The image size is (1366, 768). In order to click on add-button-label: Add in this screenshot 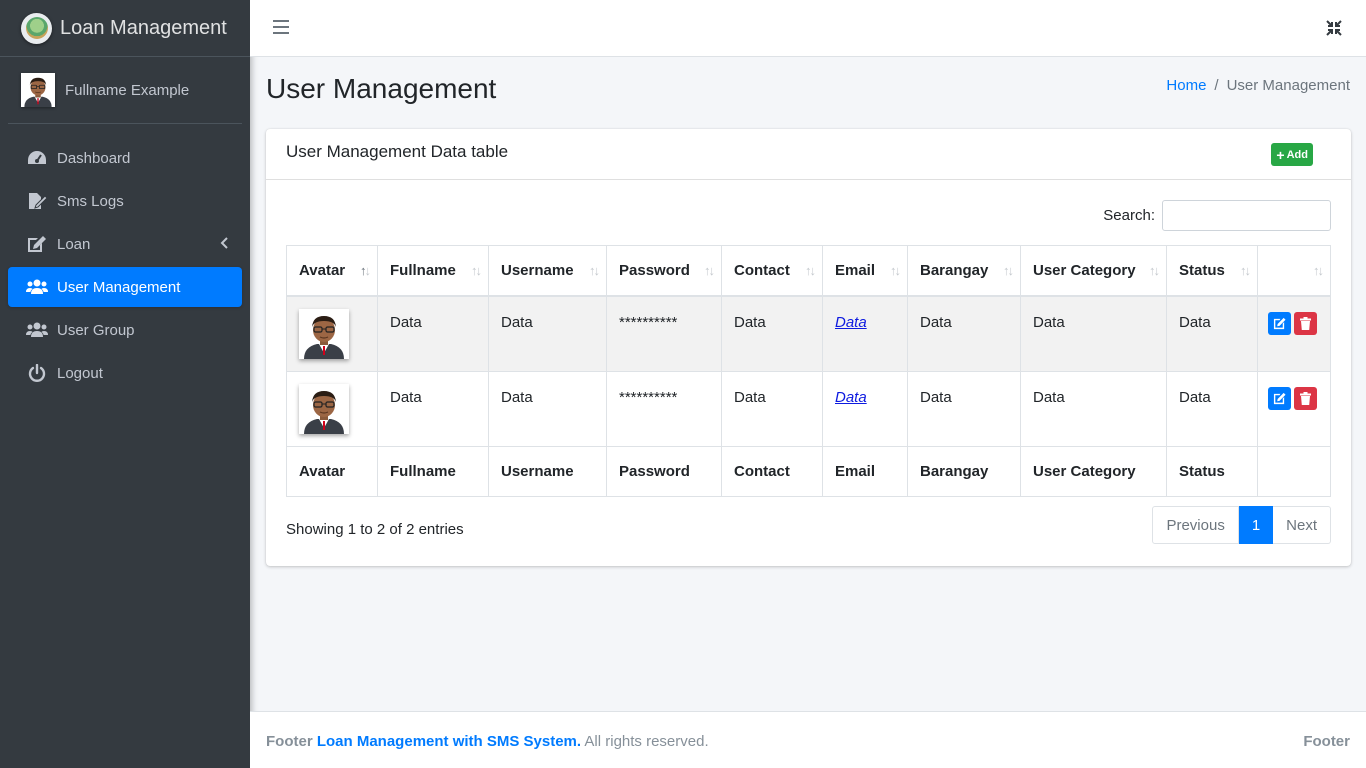, I will do `click(1297, 154)`.